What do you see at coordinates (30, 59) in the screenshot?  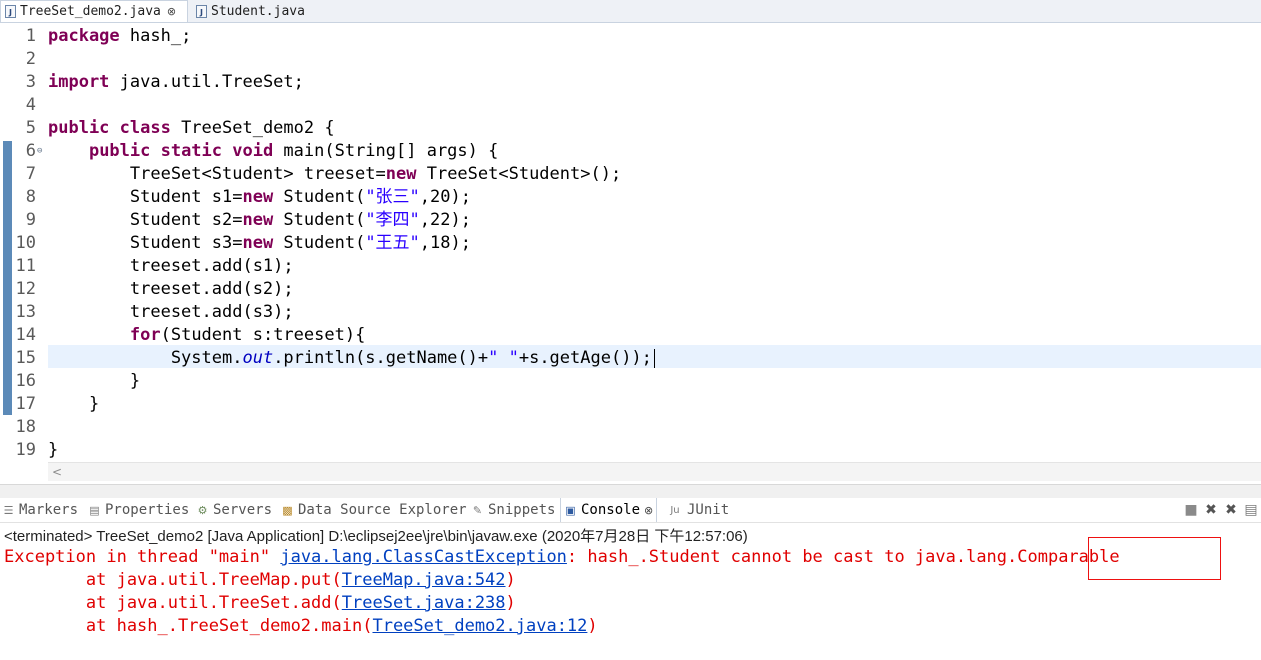 I see `line-number: 2` at bounding box center [30, 59].